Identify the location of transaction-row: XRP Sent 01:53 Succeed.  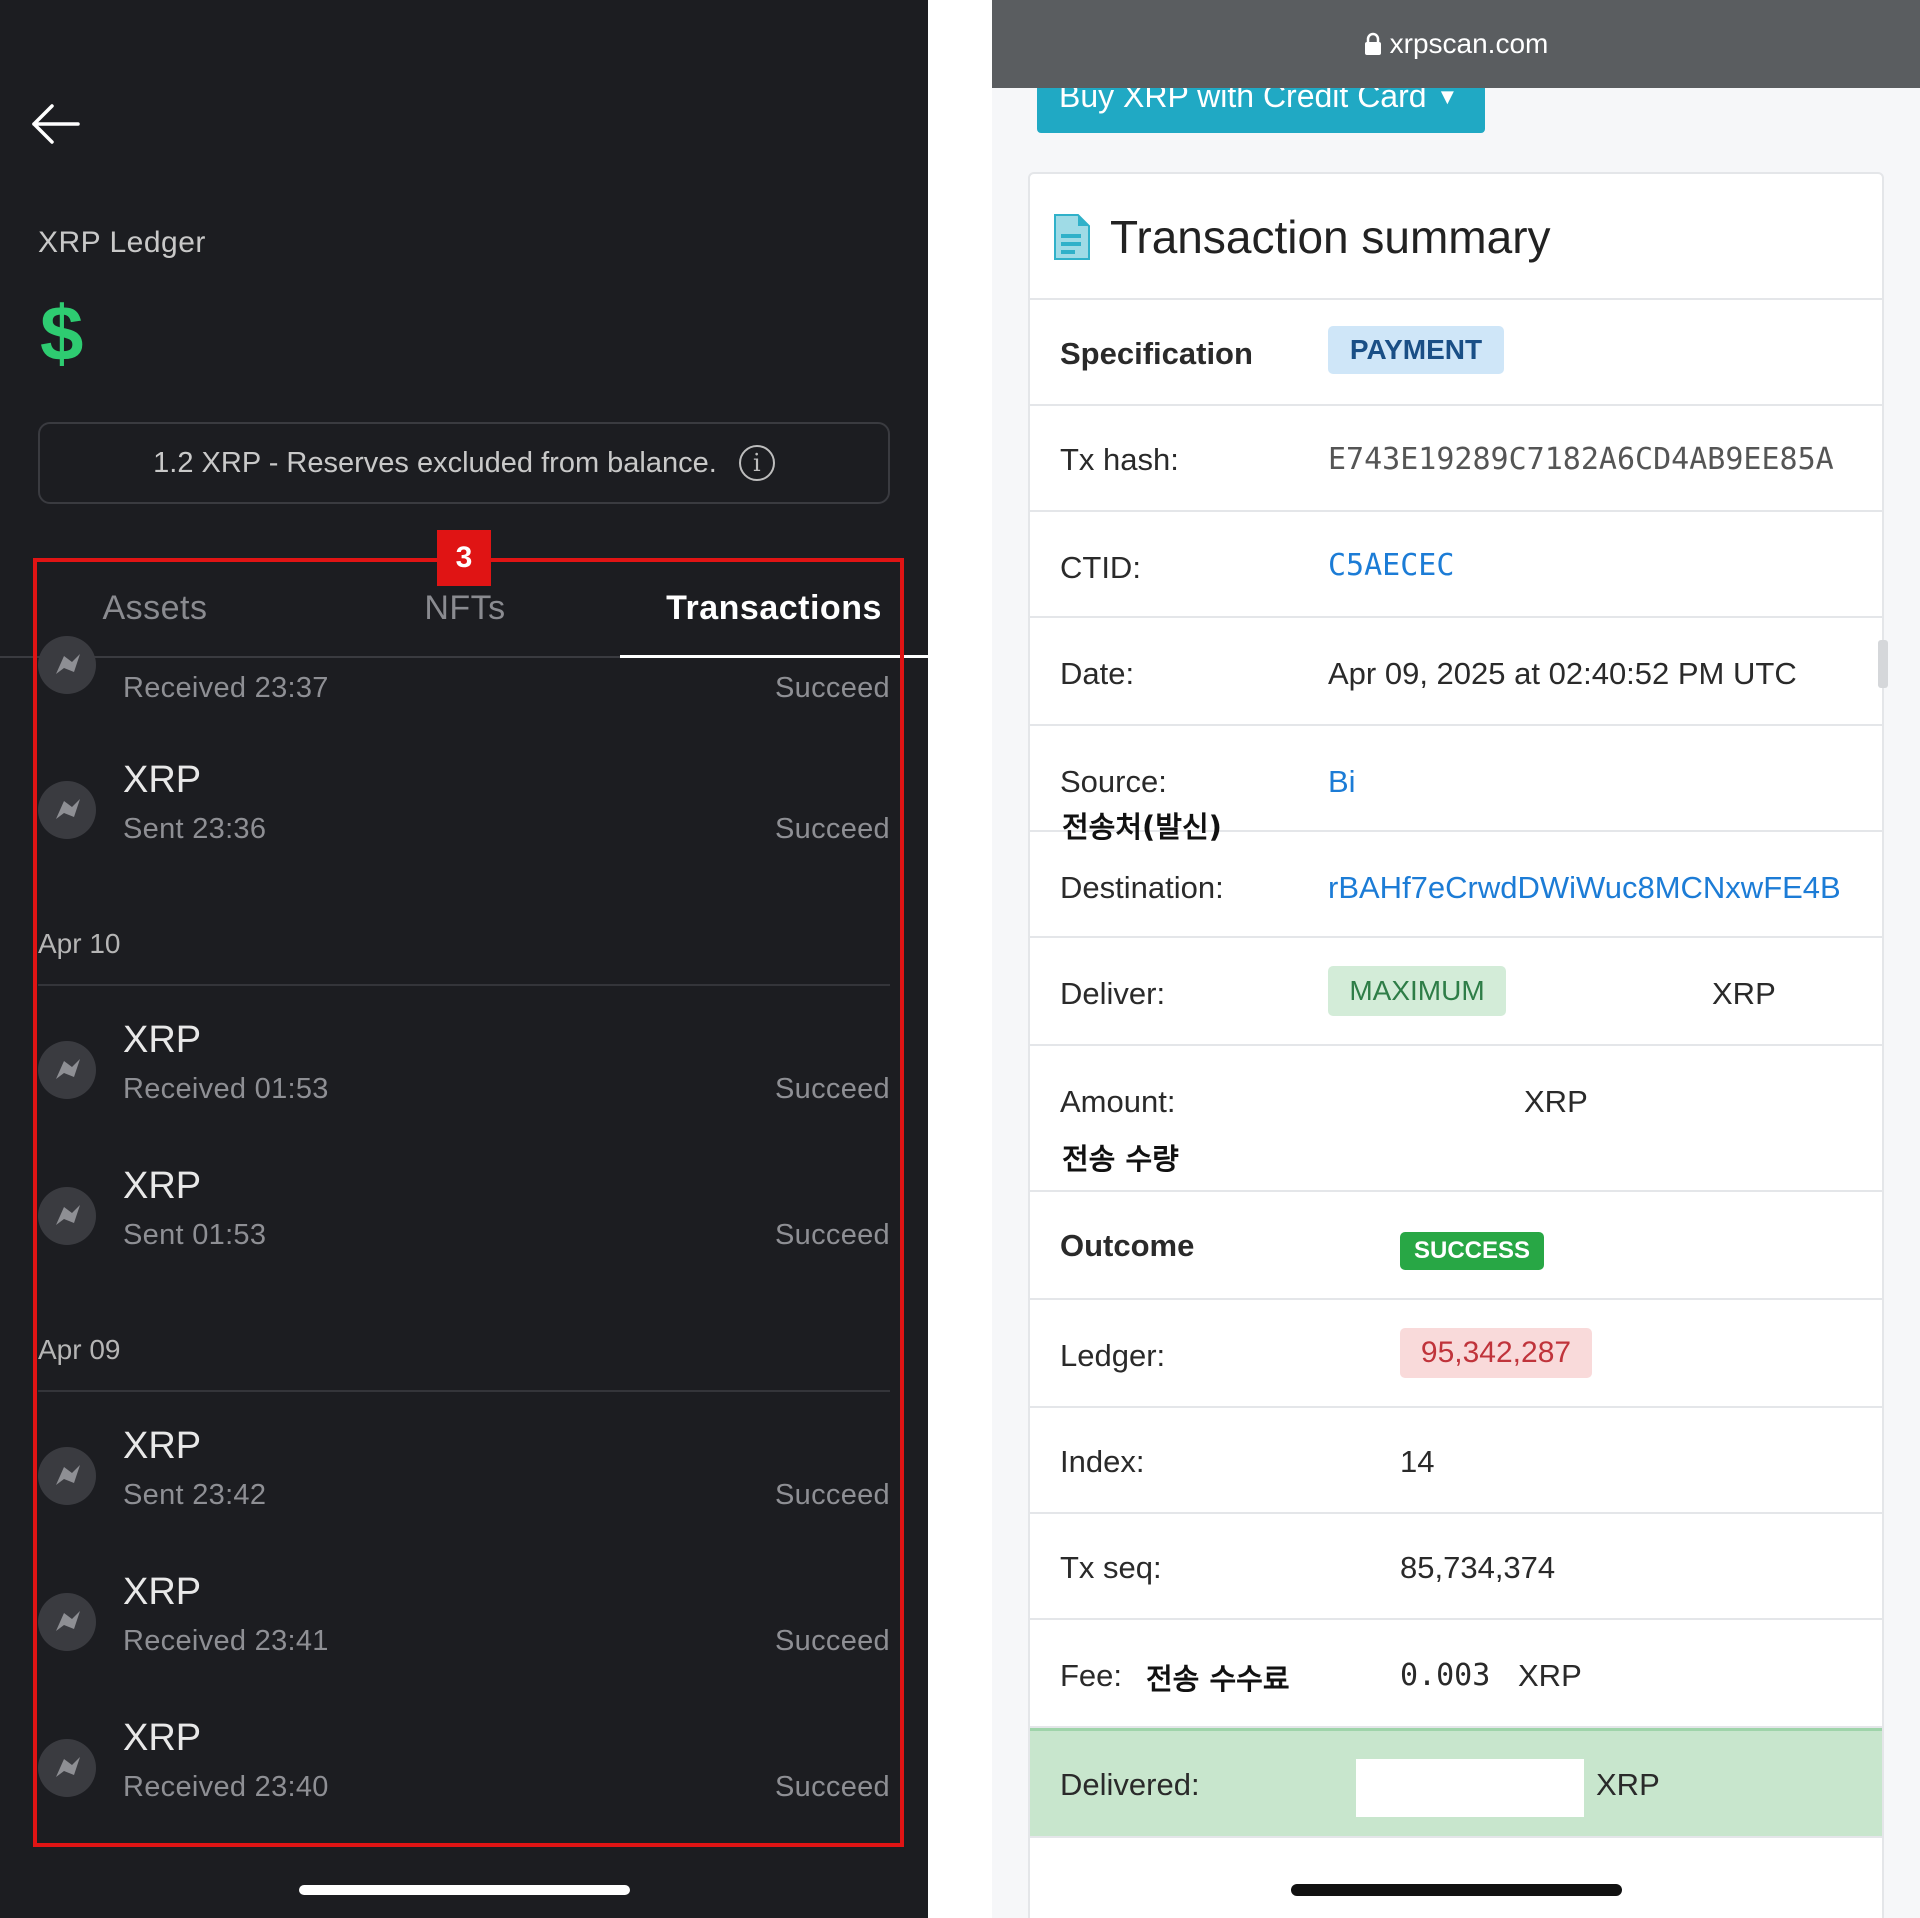
(464, 1216).